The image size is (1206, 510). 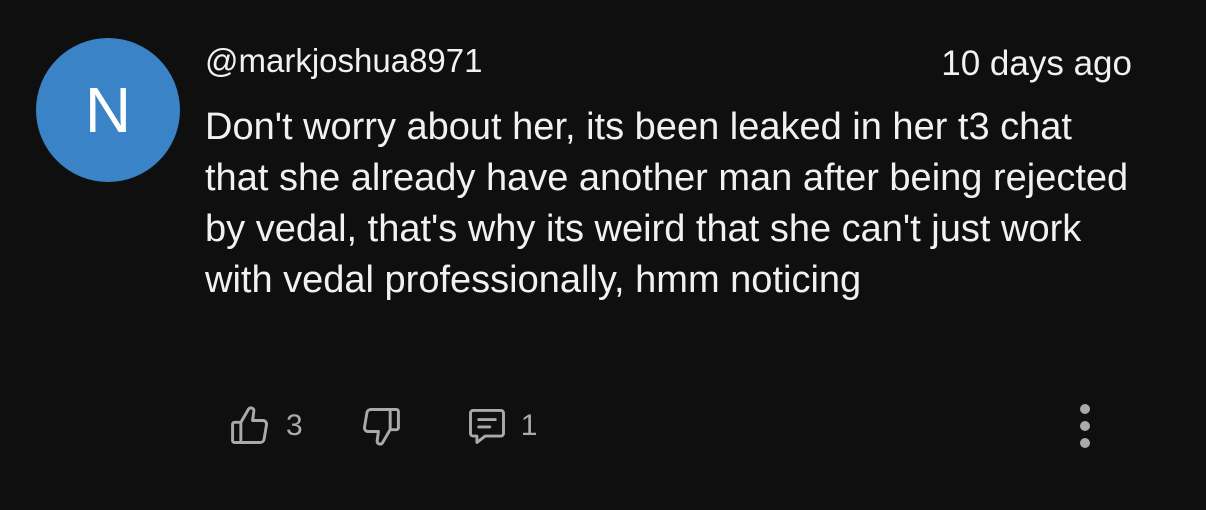 What do you see at coordinates (344, 61) in the screenshot?
I see `comment-author: @markjoshua8971` at bounding box center [344, 61].